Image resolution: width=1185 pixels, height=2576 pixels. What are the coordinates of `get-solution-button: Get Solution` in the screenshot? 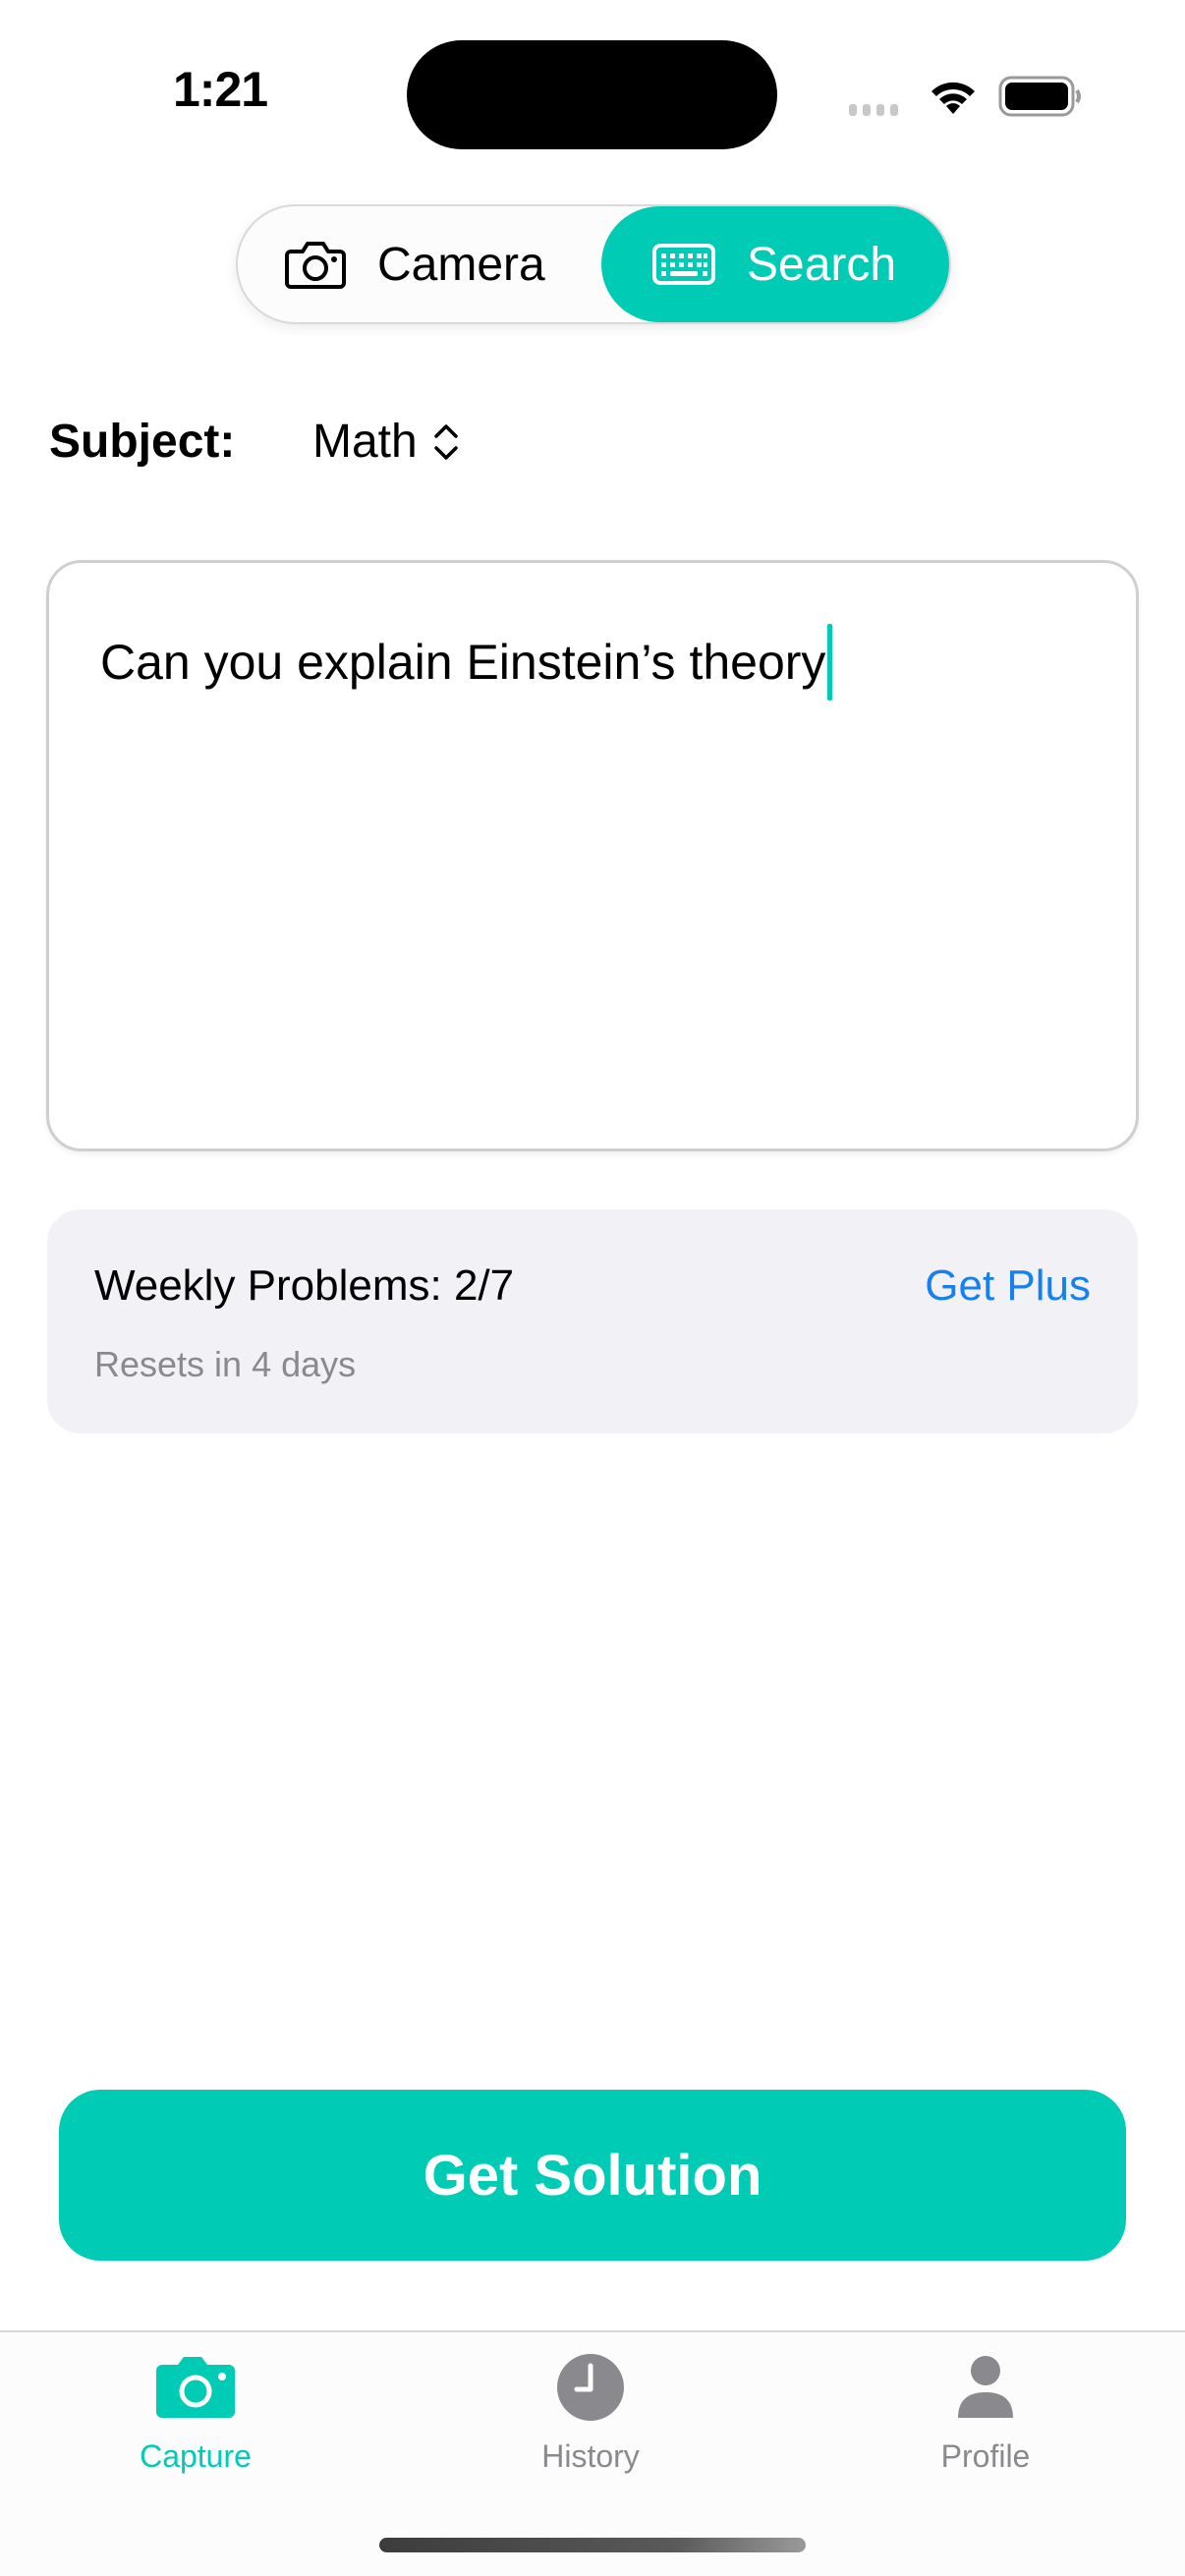 It's located at (592, 2175).